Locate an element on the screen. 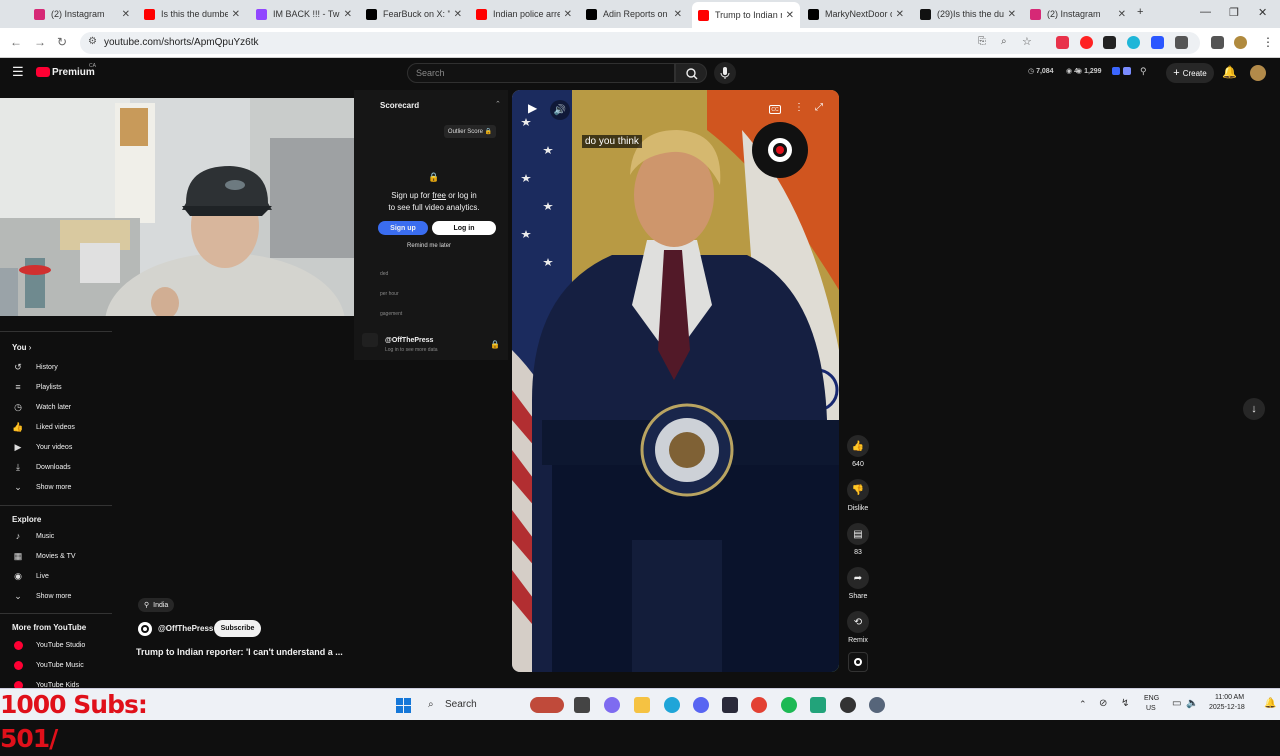 Image resolution: width=1280 pixels, height=756 pixels. like-button: 👍 640 is located at coordinates (858, 451).